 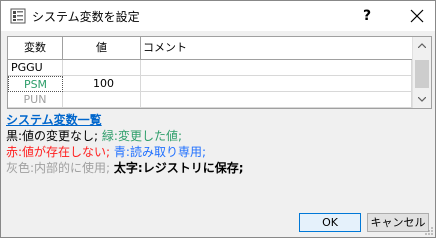 I want to click on table-row: PUN, so click(x=210, y=100).